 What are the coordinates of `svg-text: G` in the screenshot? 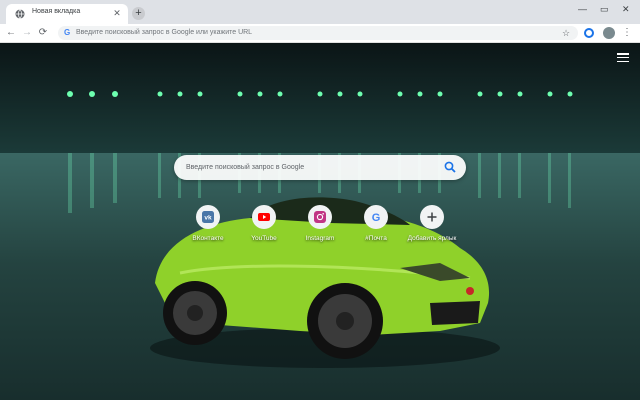 It's located at (376, 217).